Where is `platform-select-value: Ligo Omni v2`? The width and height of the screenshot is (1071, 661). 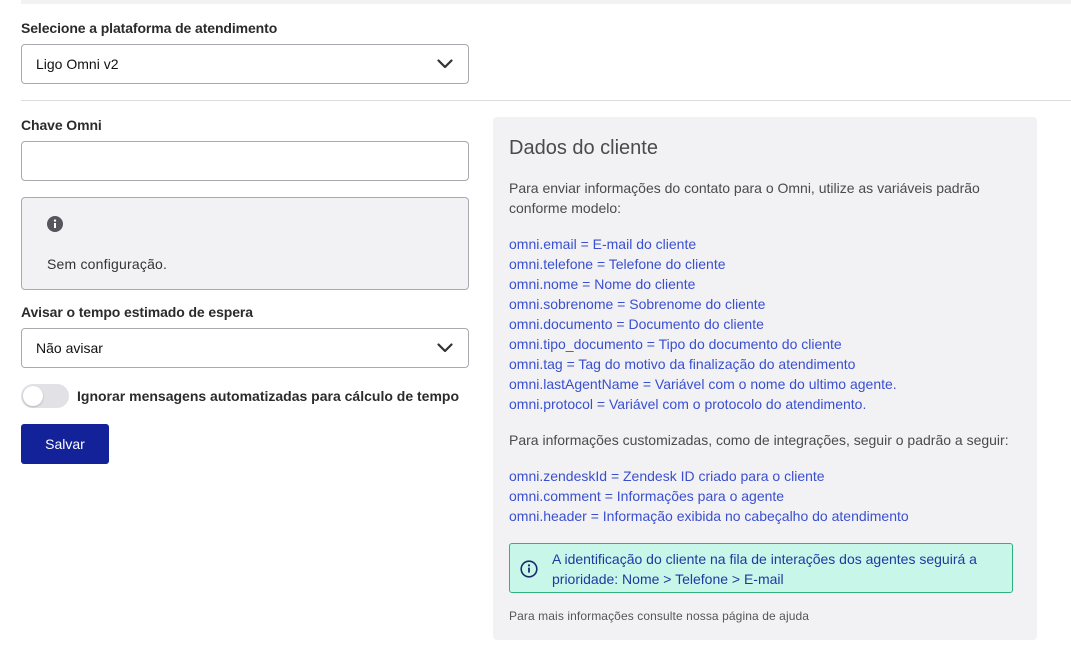
platform-select-value: Ligo Omni v2 is located at coordinates (77, 64).